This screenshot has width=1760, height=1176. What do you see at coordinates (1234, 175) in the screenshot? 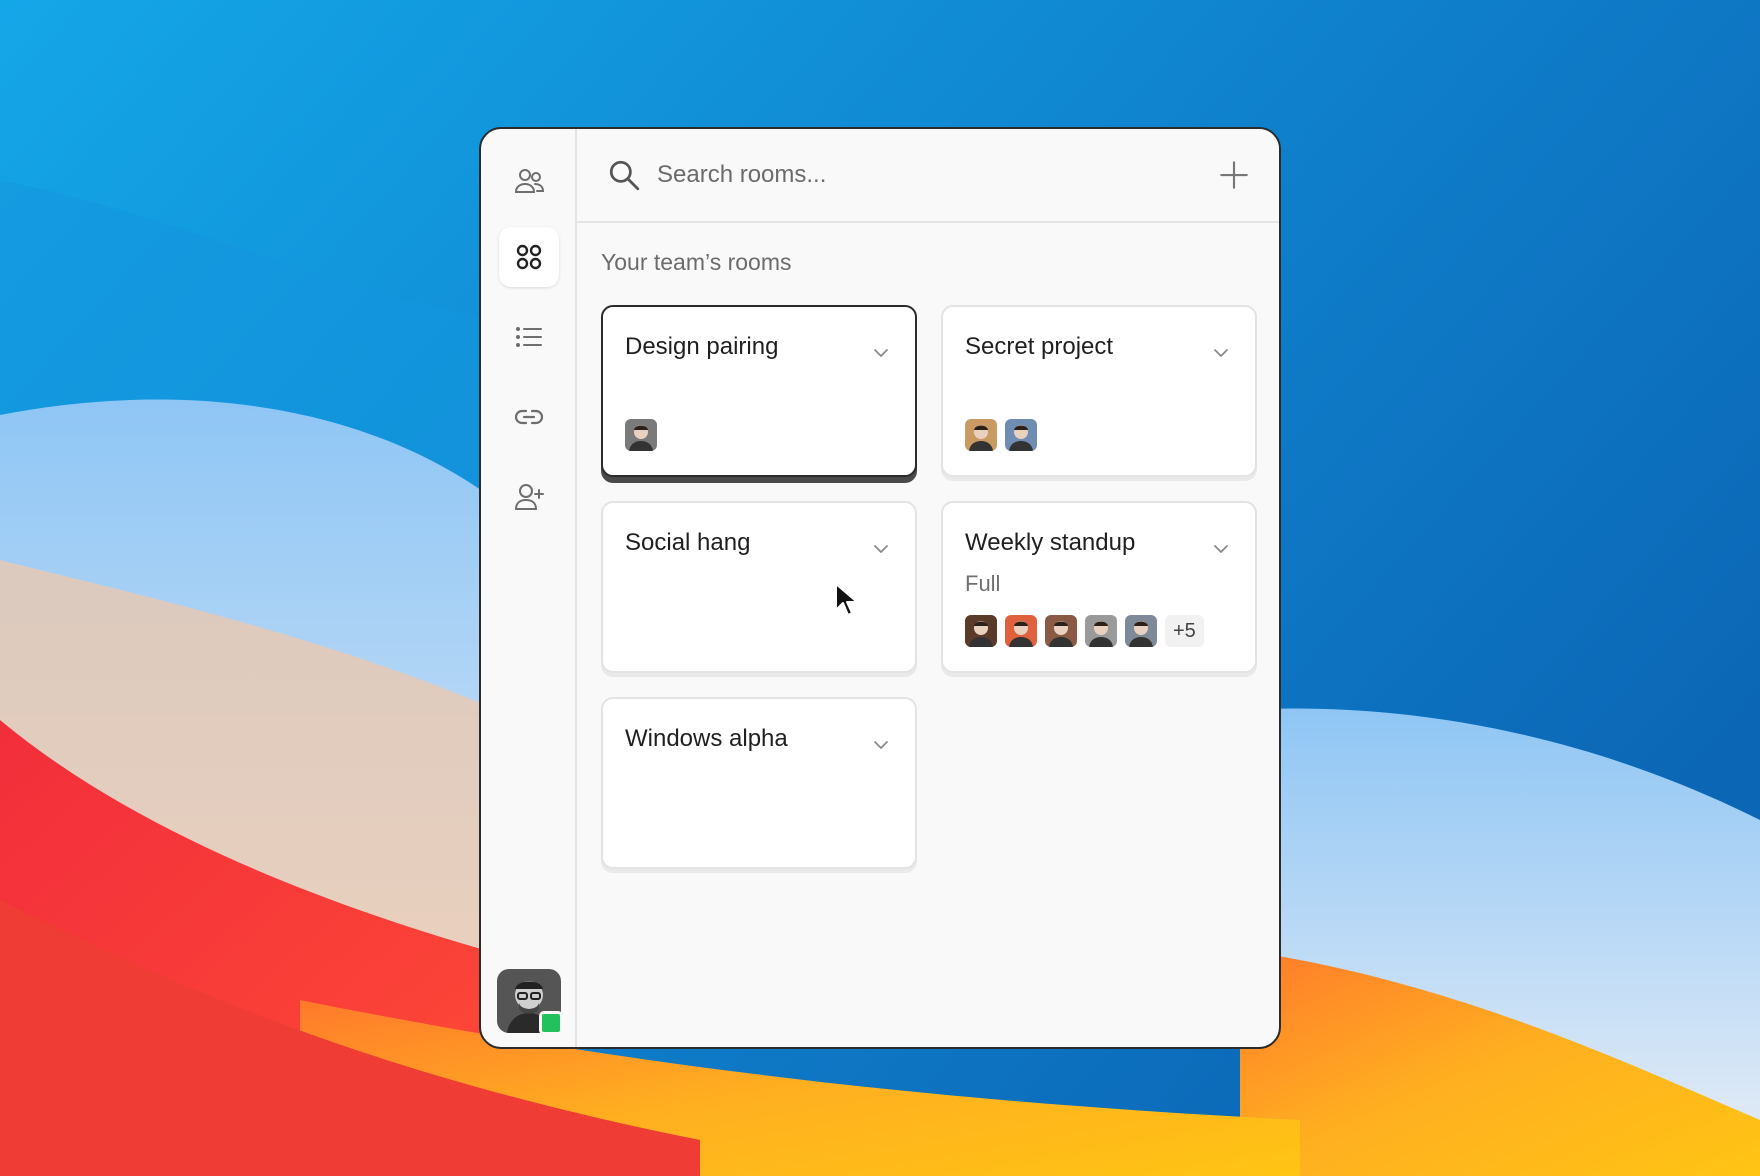
I see `add-room-button` at bounding box center [1234, 175].